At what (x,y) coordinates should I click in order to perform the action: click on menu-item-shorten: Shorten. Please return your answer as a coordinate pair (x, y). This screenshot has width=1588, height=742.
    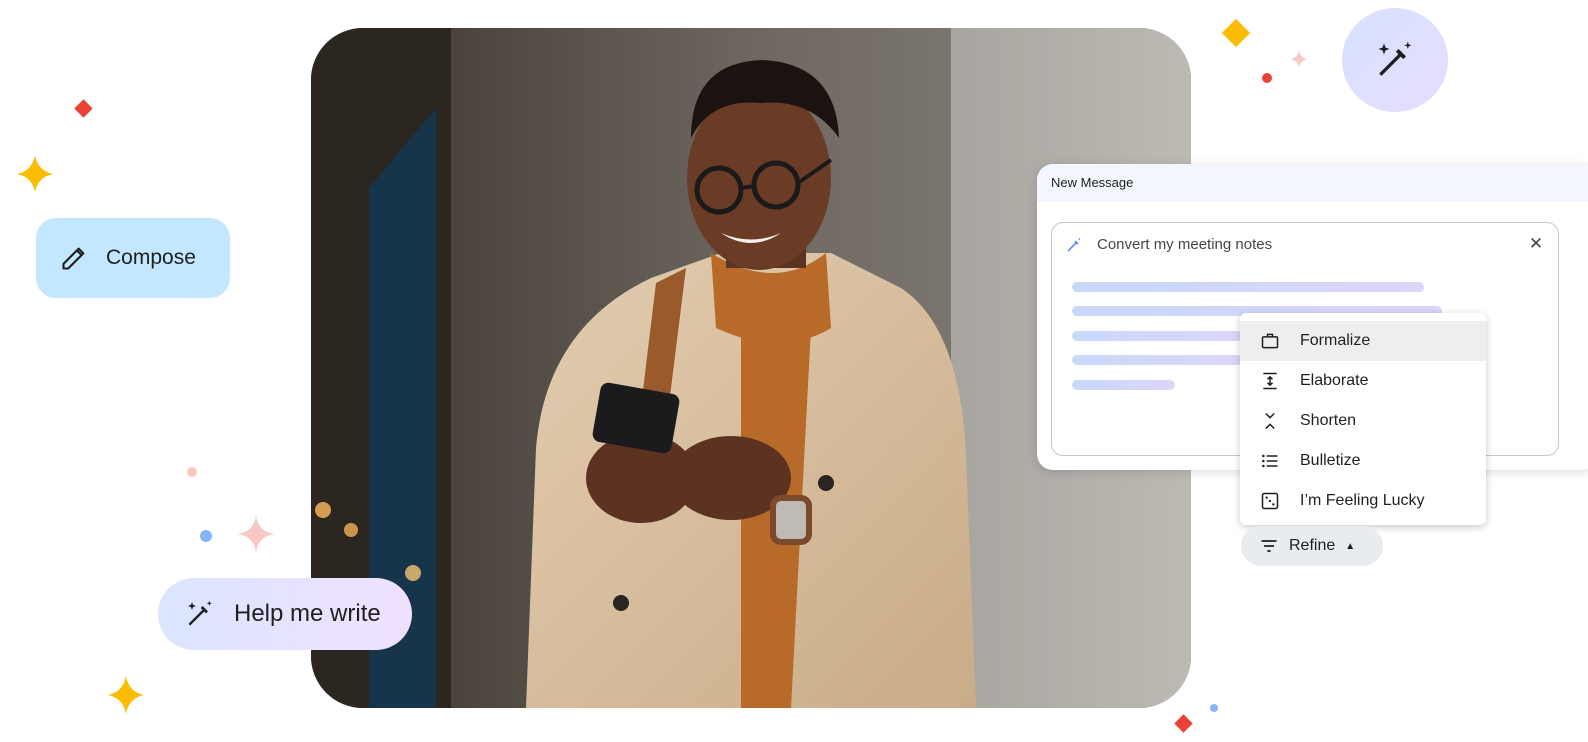
    Looking at the image, I should click on (1363, 421).